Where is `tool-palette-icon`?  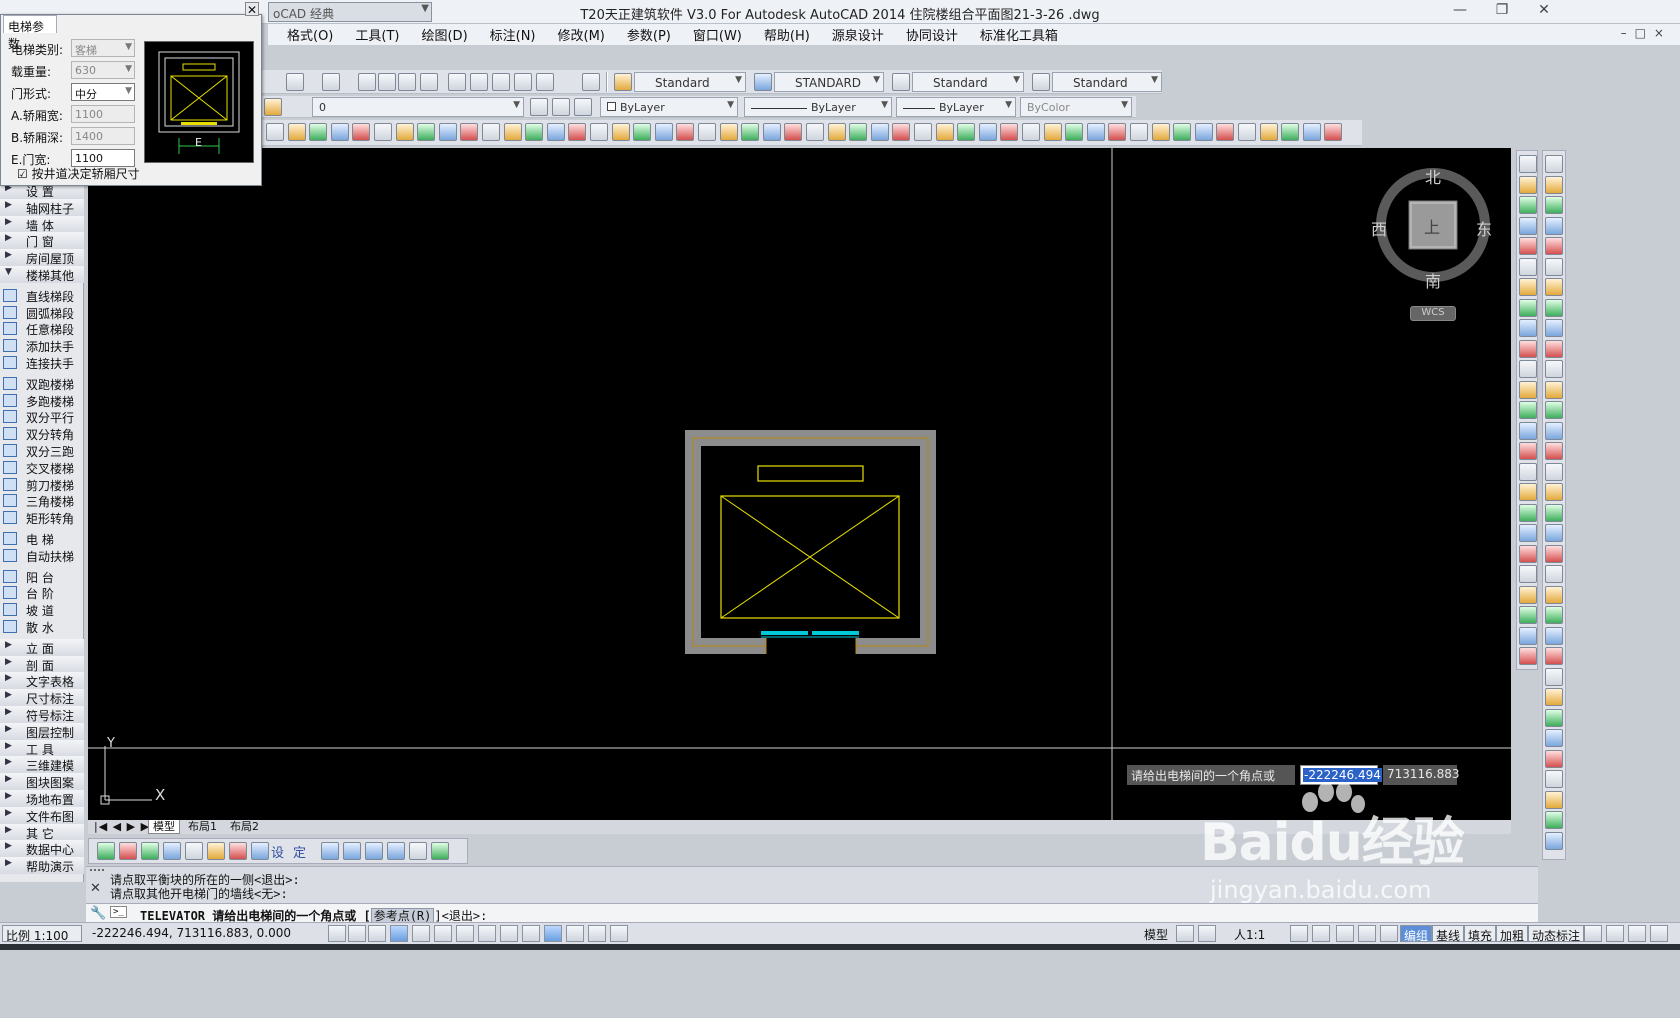 tool-palette-icon is located at coordinates (501, 82).